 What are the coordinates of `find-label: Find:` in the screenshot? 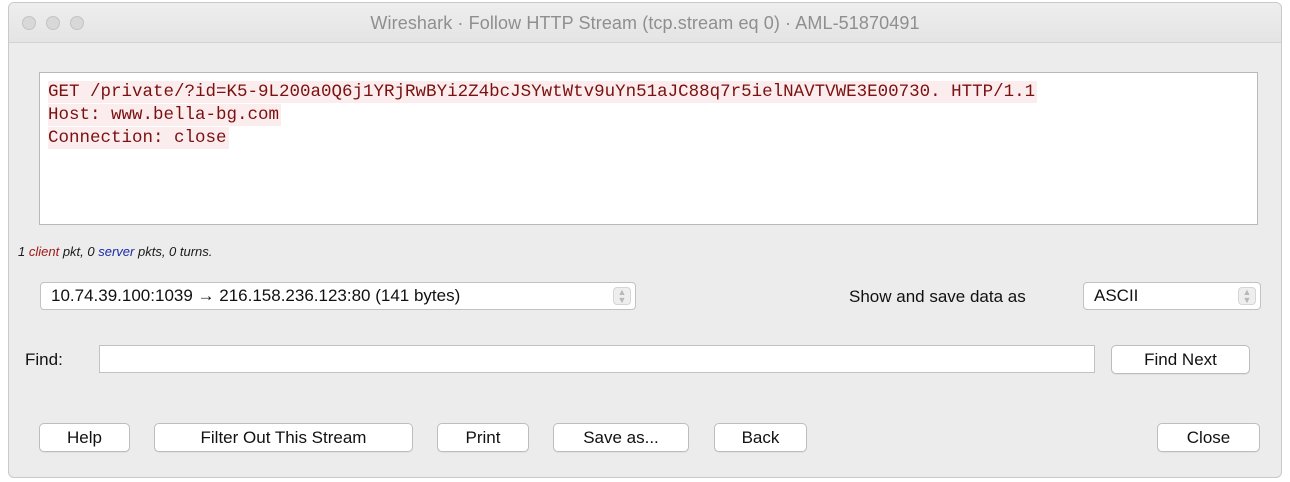 It's located at (44, 359).